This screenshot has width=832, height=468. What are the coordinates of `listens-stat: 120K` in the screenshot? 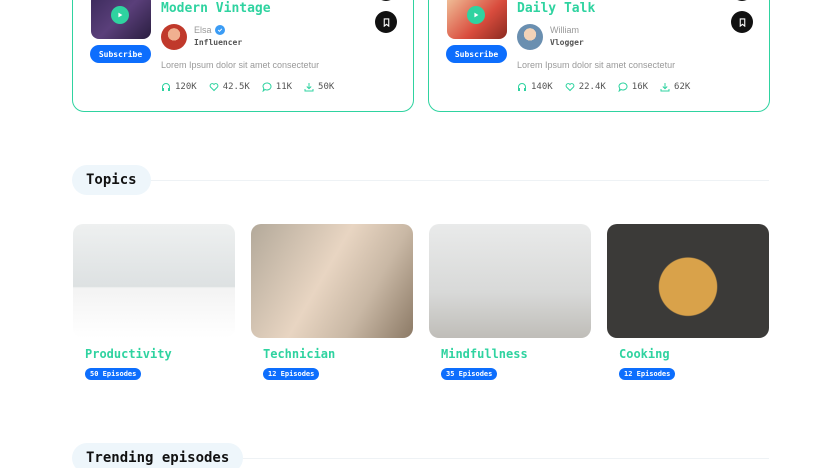 It's located at (179, 87).